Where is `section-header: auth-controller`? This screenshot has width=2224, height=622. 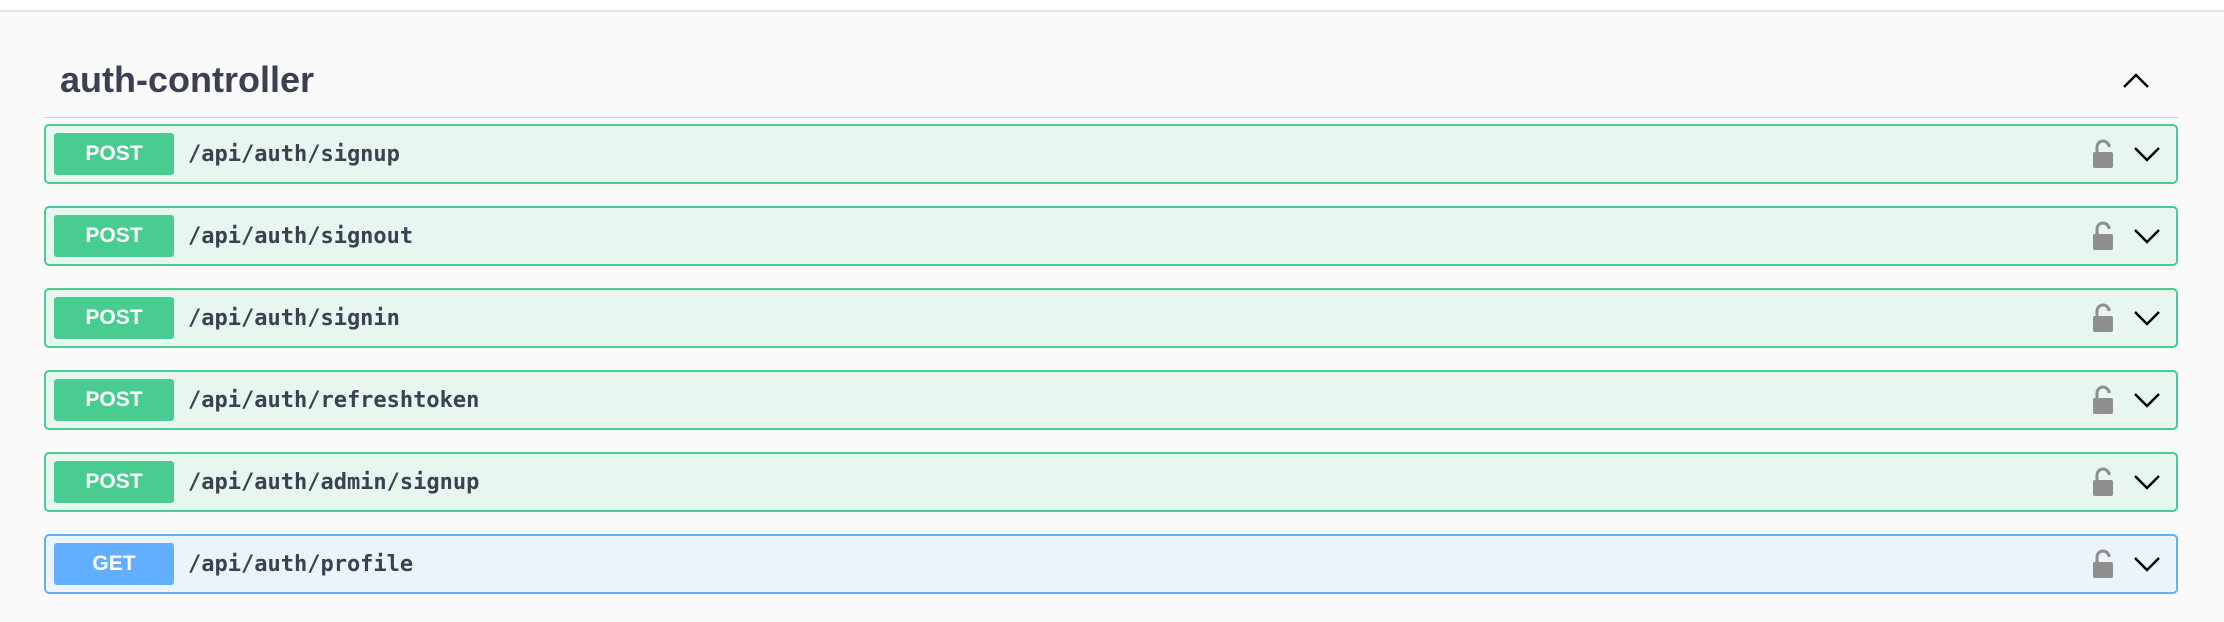 section-header: auth-controller is located at coordinates (1111, 79).